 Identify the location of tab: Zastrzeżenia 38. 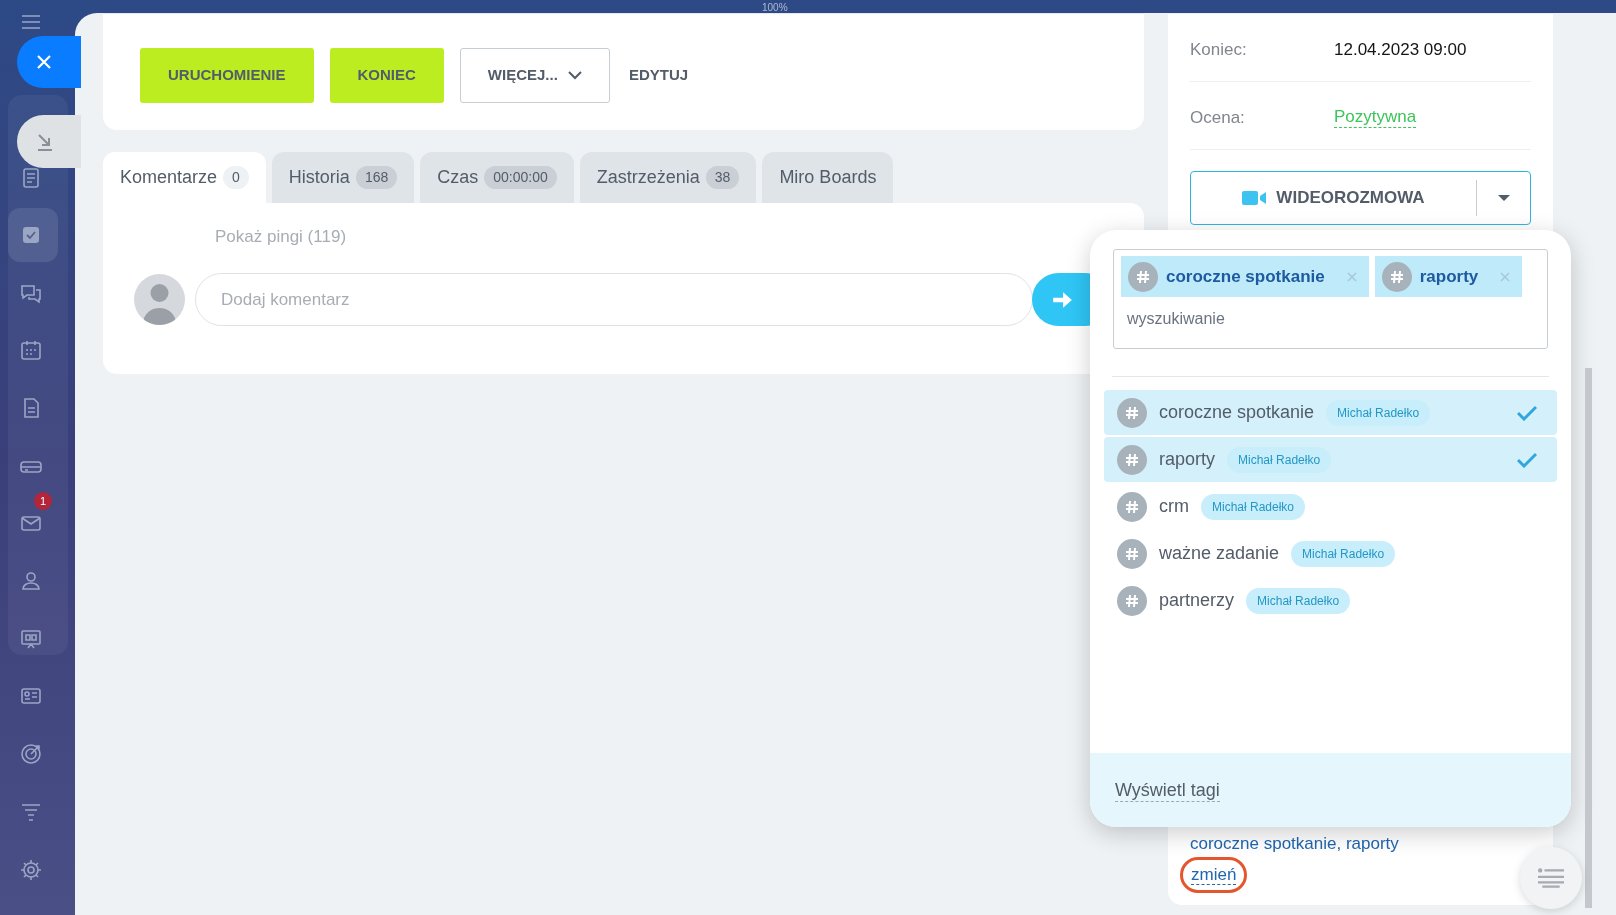
(668, 177).